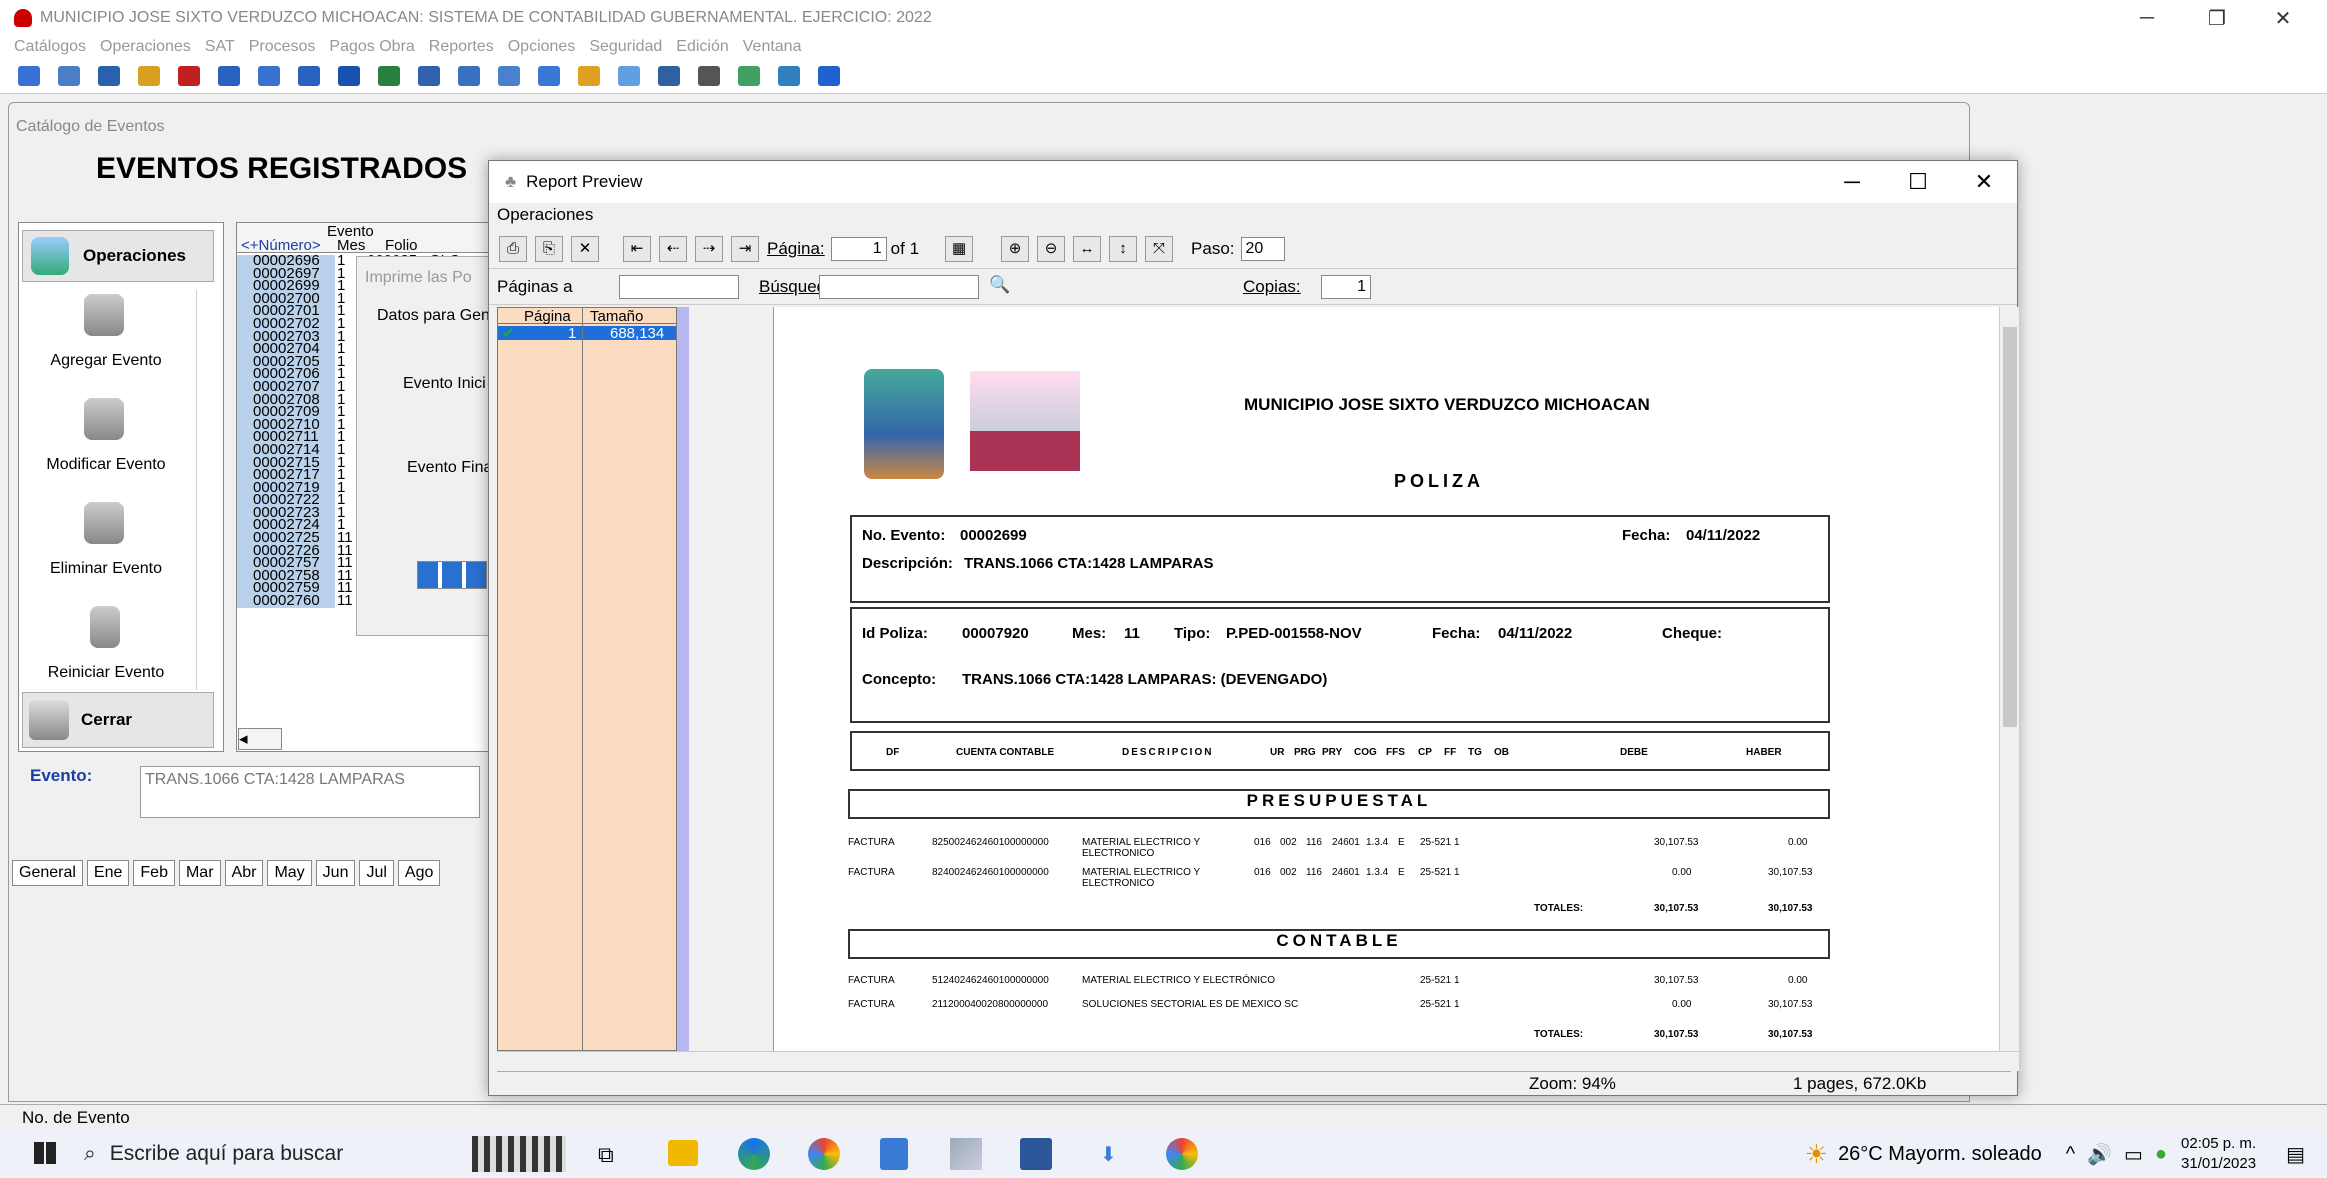  What do you see at coordinates (1816, 1154) in the screenshot?
I see `weather-icon: ☀` at bounding box center [1816, 1154].